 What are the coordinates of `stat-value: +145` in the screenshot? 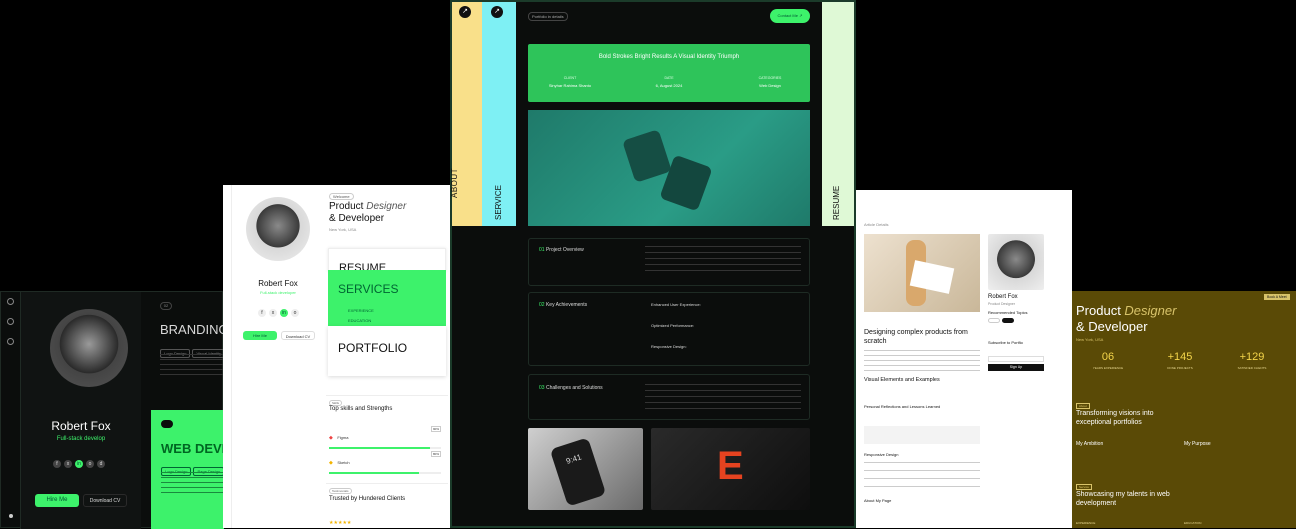 It's located at (1180, 357).